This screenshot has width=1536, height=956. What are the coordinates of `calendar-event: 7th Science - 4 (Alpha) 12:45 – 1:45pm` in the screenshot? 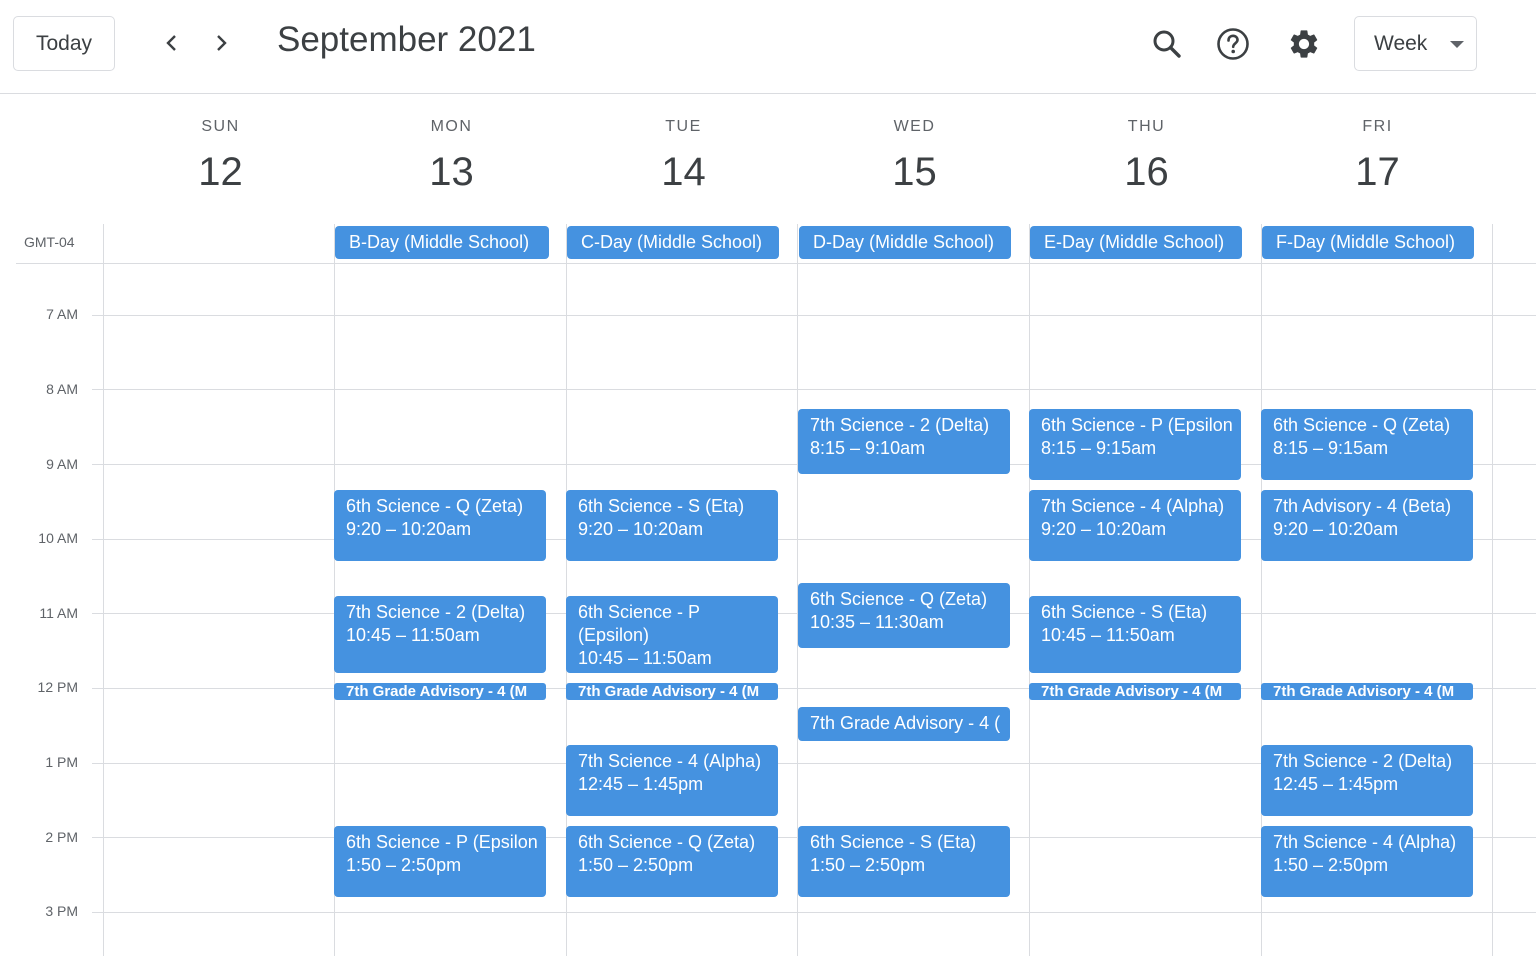 It's located at (672, 780).